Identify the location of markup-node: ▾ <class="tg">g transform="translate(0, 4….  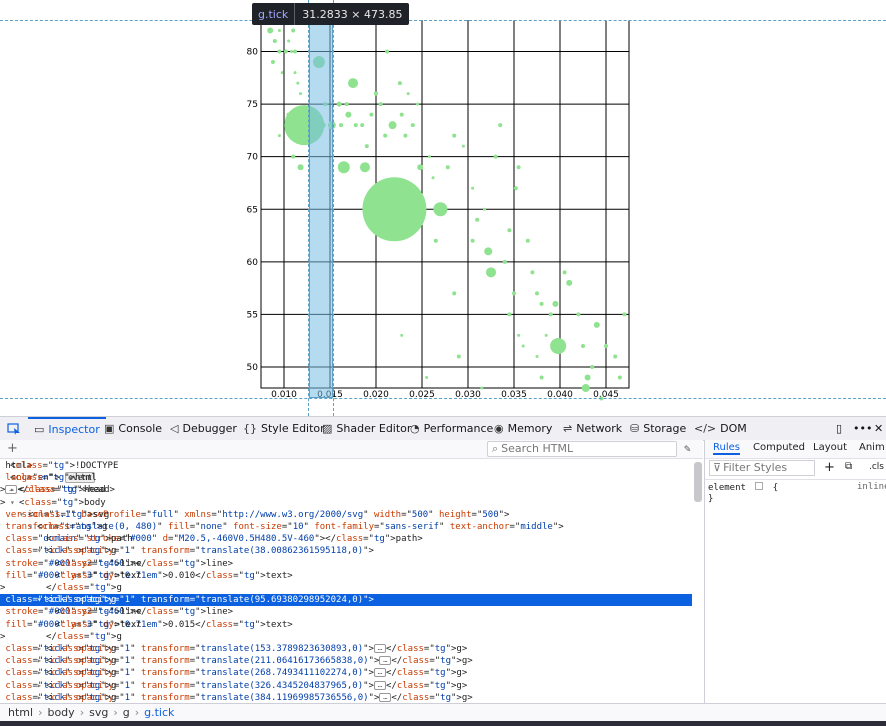
(346, 527).